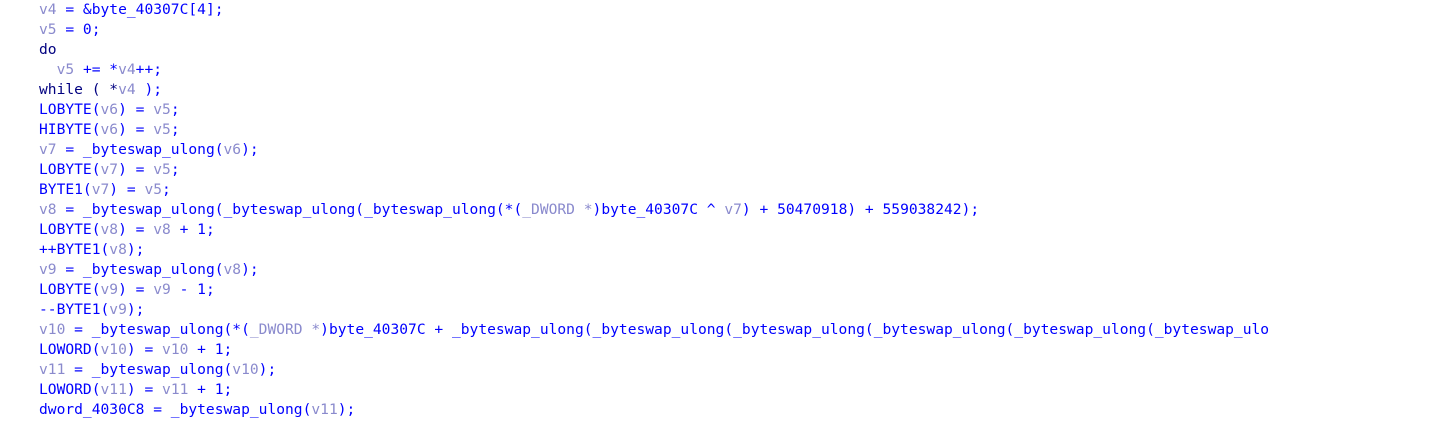  I want to click on code-token: BYTE1(, so click(65, 189).